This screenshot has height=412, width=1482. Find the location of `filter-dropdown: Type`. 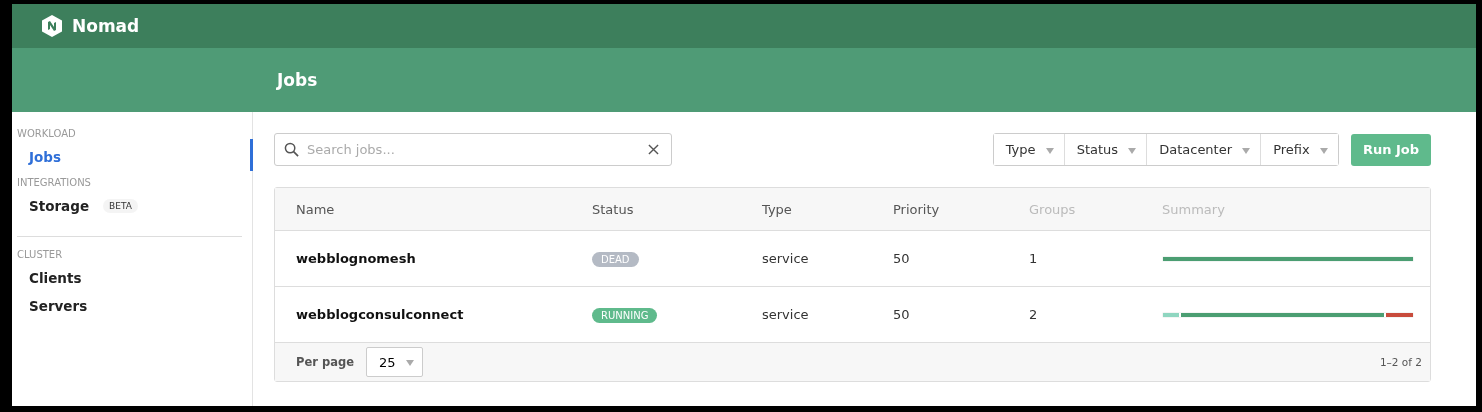

filter-dropdown: Type is located at coordinates (1029, 149).